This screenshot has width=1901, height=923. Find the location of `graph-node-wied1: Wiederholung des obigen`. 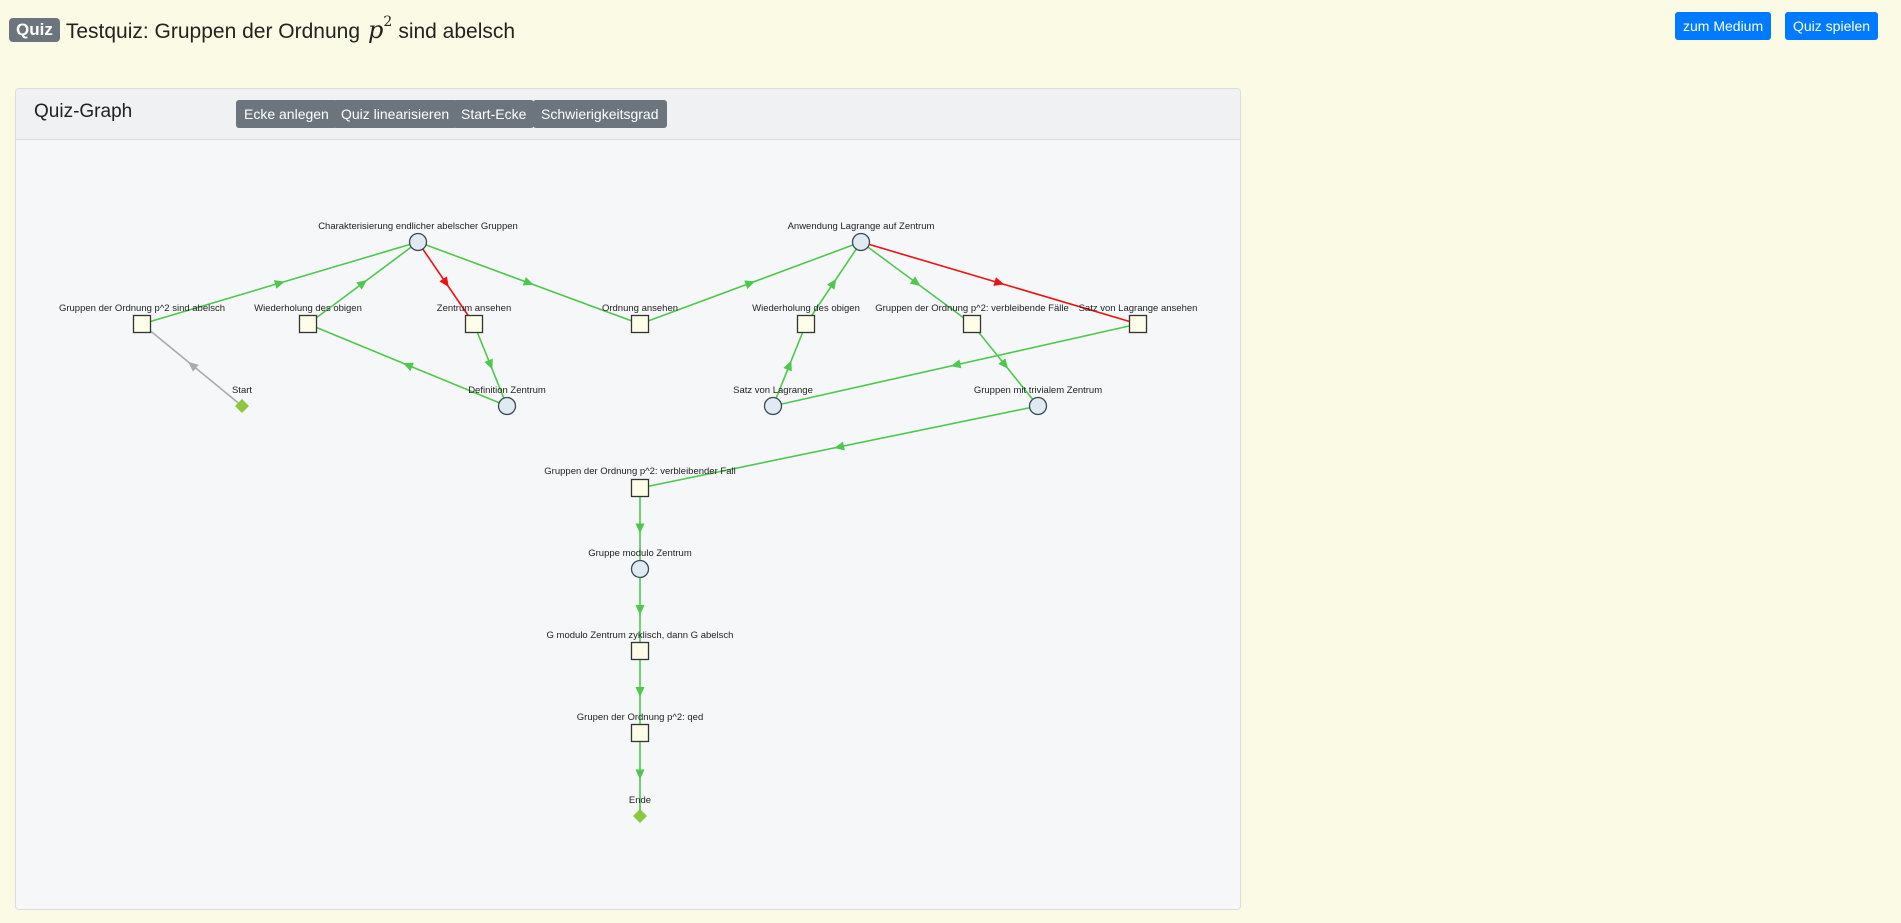

graph-node-wied1: Wiederholung des obigen is located at coordinates (308, 318).